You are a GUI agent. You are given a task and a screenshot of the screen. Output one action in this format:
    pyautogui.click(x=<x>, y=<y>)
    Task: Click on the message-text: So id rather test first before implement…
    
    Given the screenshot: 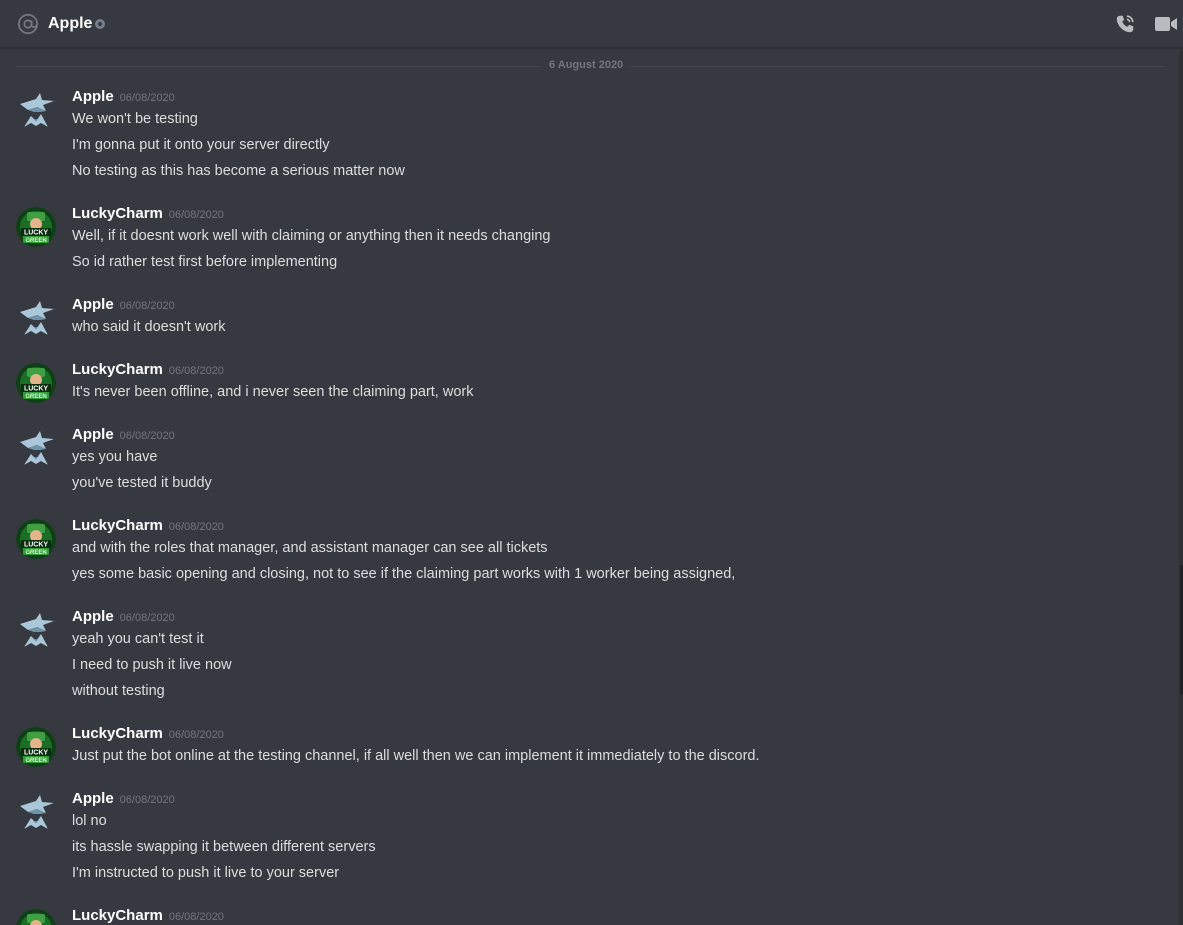 What is the action you would take?
    pyautogui.click(x=205, y=262)
    